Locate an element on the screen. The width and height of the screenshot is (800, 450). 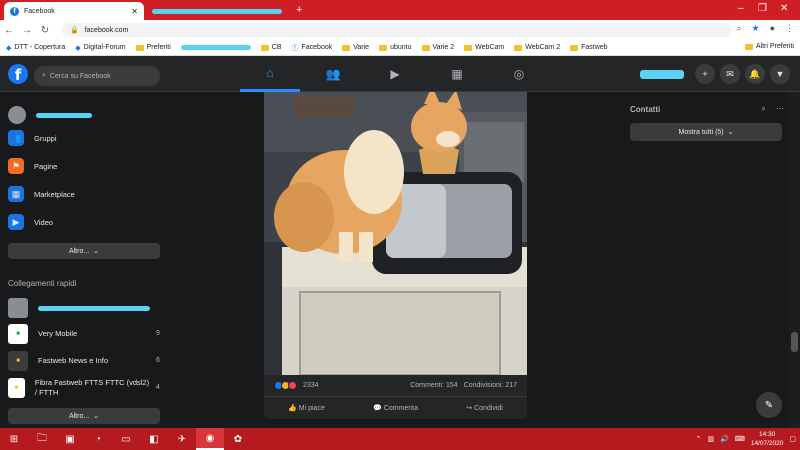
bookmark-label: WebCam 2 is located at coordinates (543, 47).